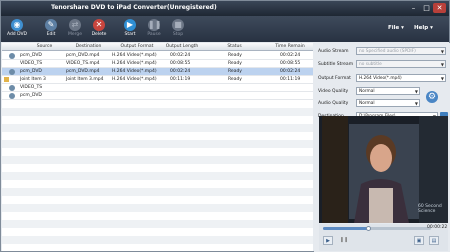  Describe the element at coordinates (432, 97) in the screenshot. I see `gear-icon: ⚙` at that location.